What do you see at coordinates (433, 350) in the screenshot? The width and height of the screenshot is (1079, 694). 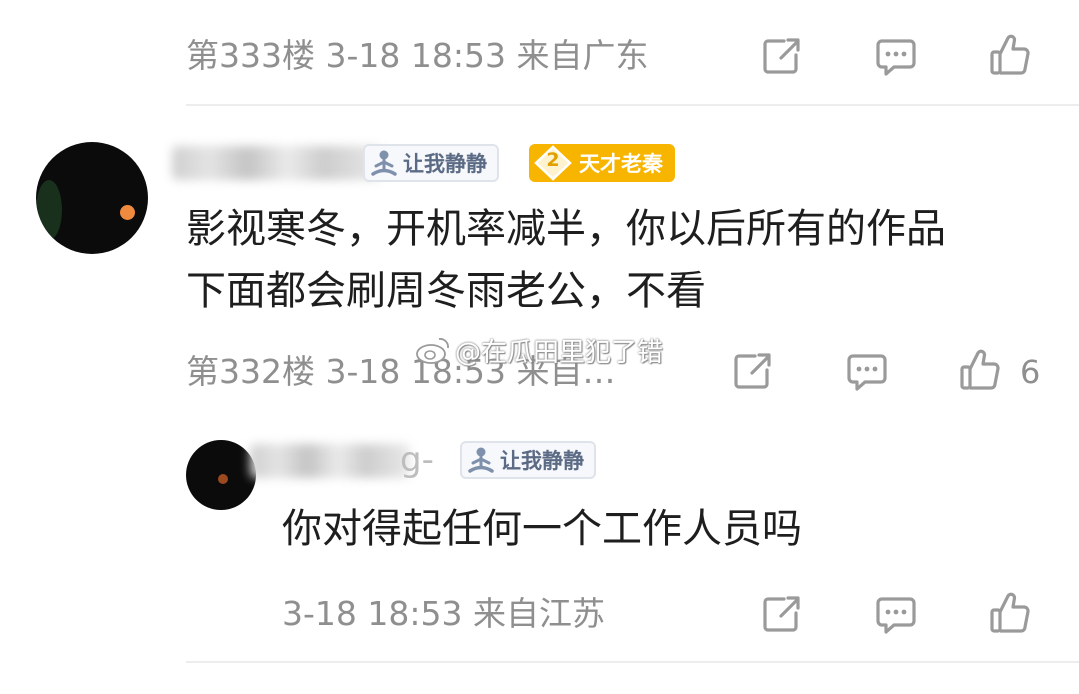 I see `weibo-logo-icon` at bounding box center [433, 350].